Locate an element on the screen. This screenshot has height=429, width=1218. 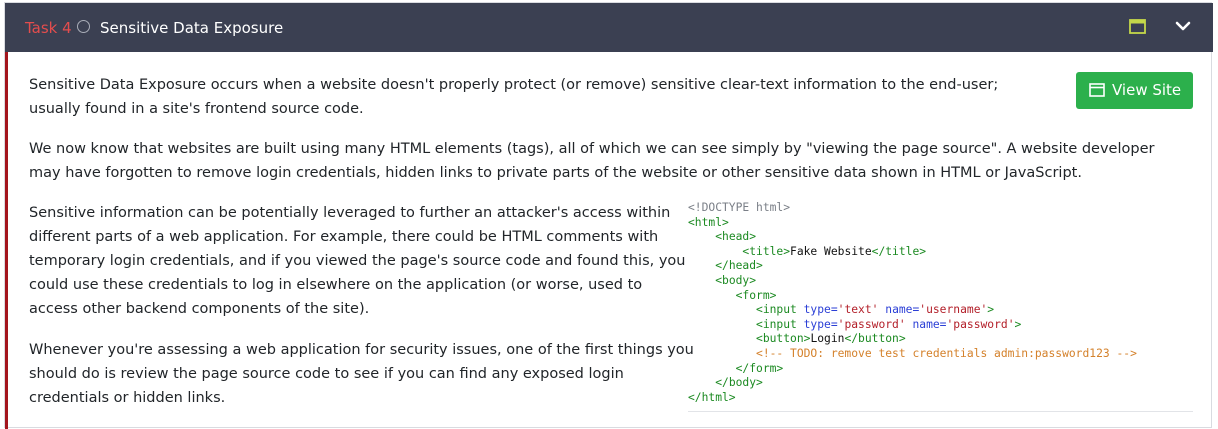
code-line: </form> is located at coordinates (759, 368).